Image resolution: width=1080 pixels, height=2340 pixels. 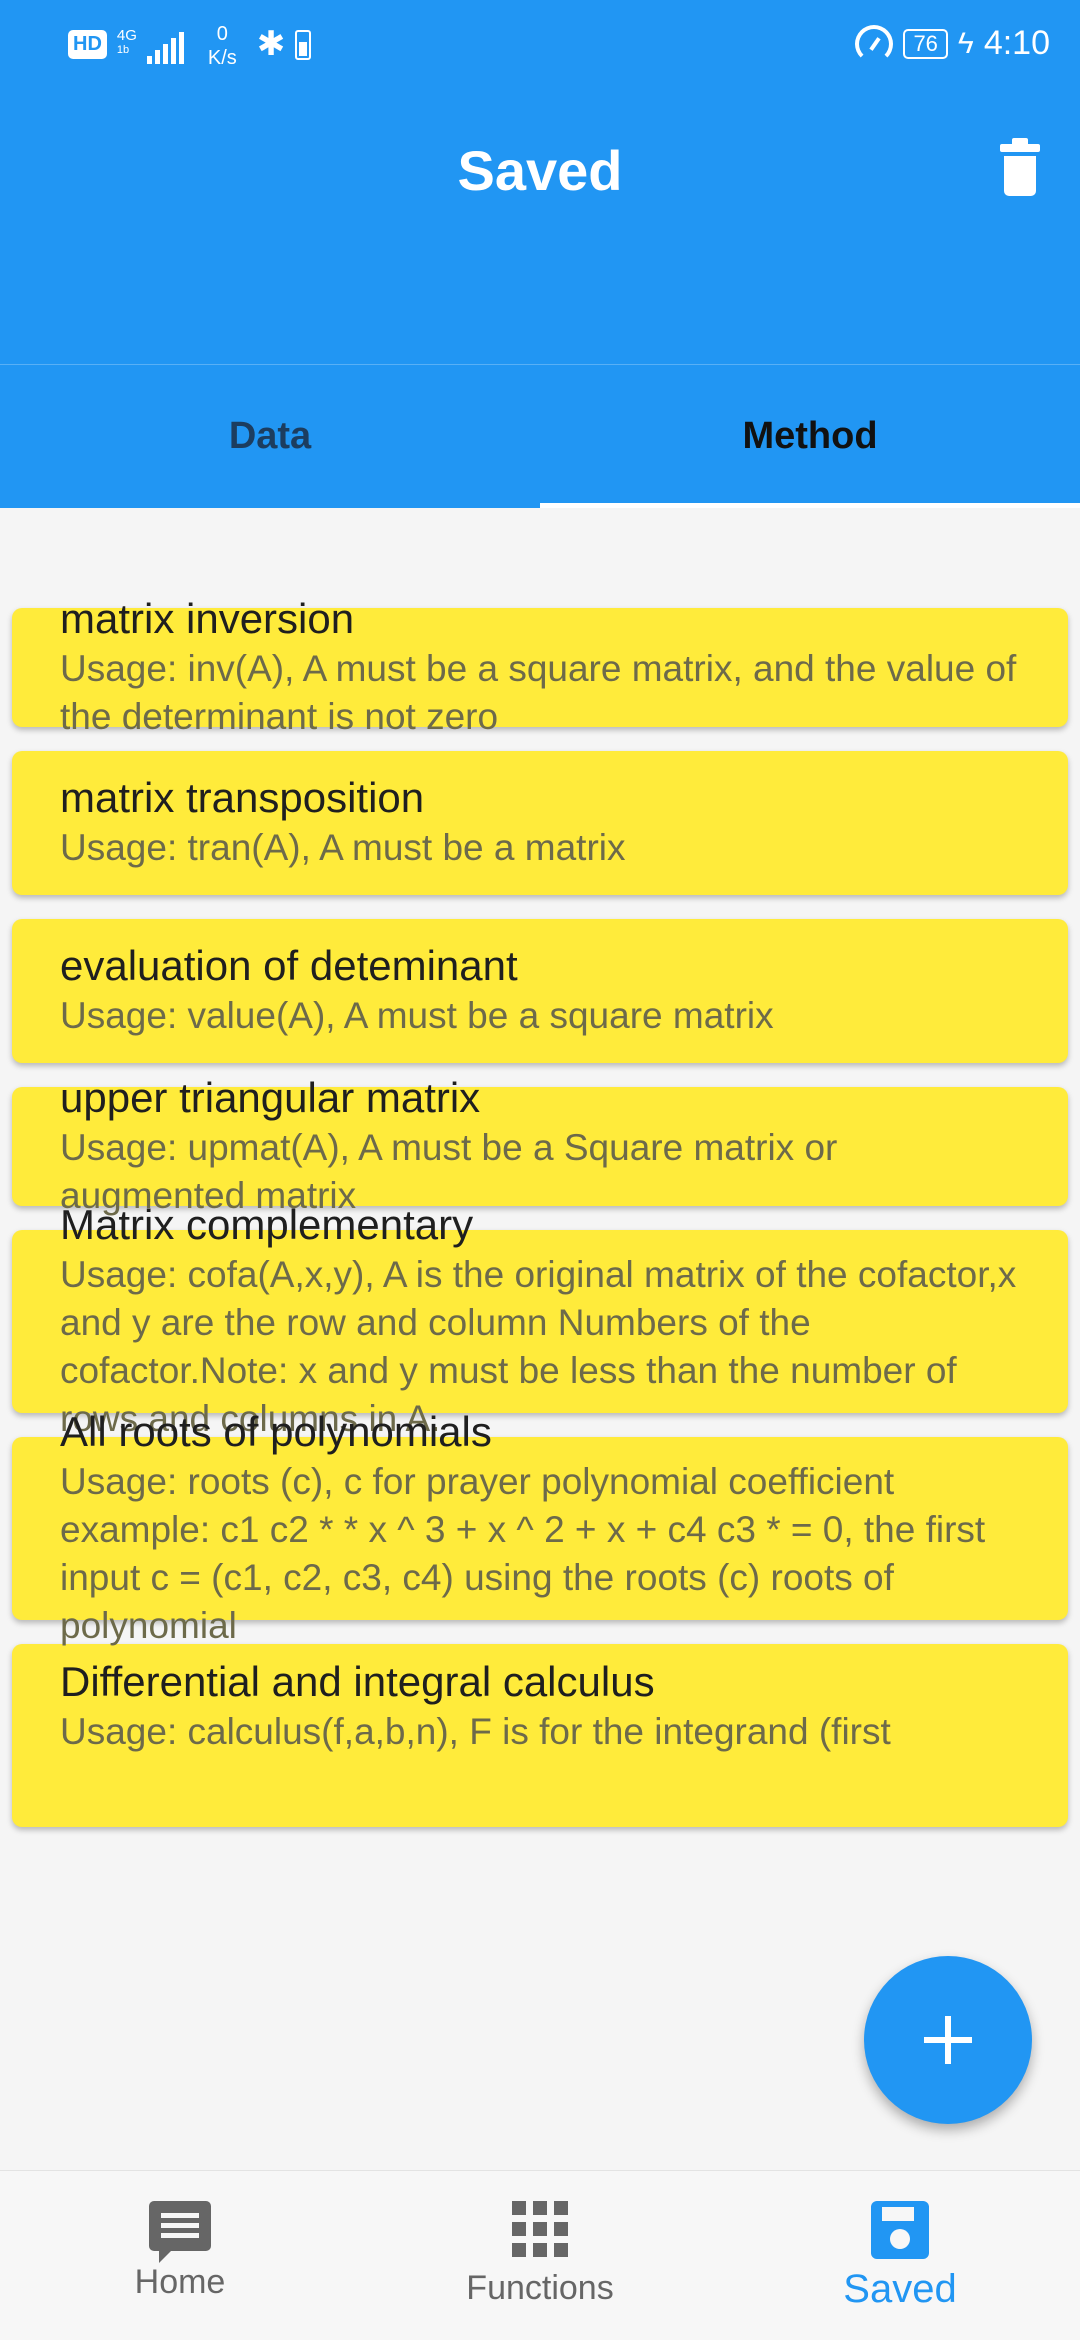 I want to click on clock: 4:10, so click(x=1016, y=43).